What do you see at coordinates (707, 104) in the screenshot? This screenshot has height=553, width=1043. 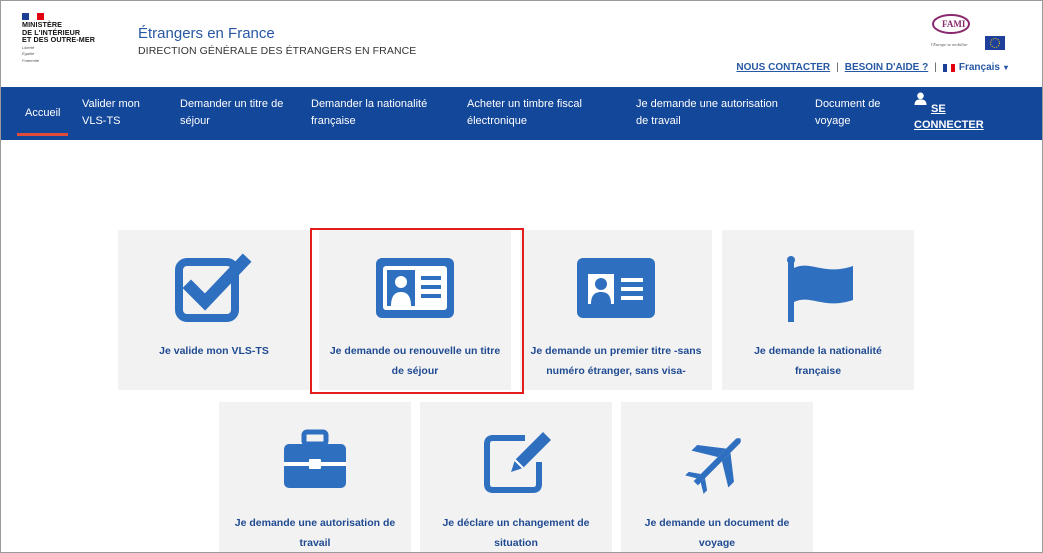 I see `nav-label: Je demande une autorisation` at bounding box center [707, 104].